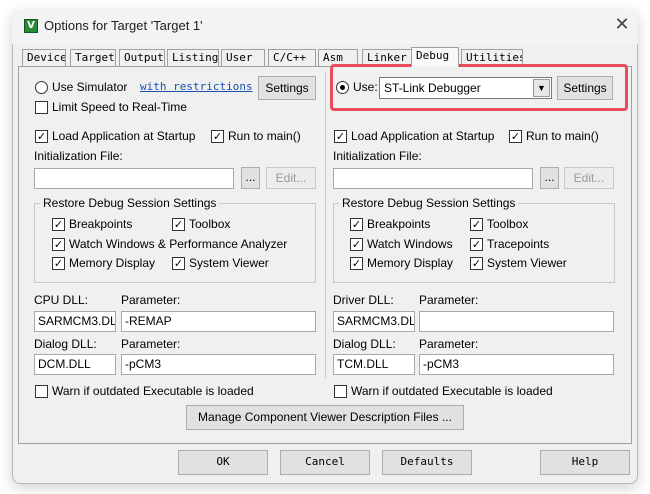 This screenshot has height=494, width=650. What do you see at coordinates (476, 263) in the screenshot?
I see `right-system-viewer-checkbox: ✓` at bounding box center [476, 263].